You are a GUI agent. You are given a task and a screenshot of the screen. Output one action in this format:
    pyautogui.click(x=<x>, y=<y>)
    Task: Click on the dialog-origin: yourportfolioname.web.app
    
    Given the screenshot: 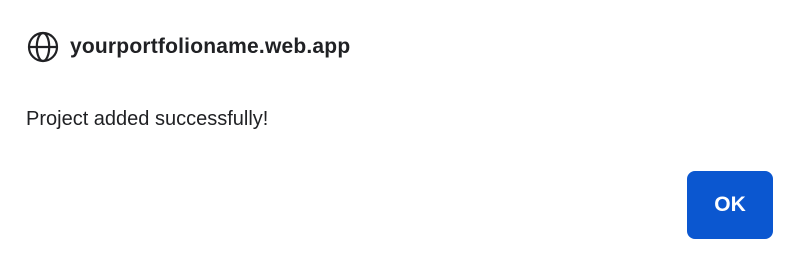 What is the action you would take?
    pyautogui.click(x=210, y=46)
    